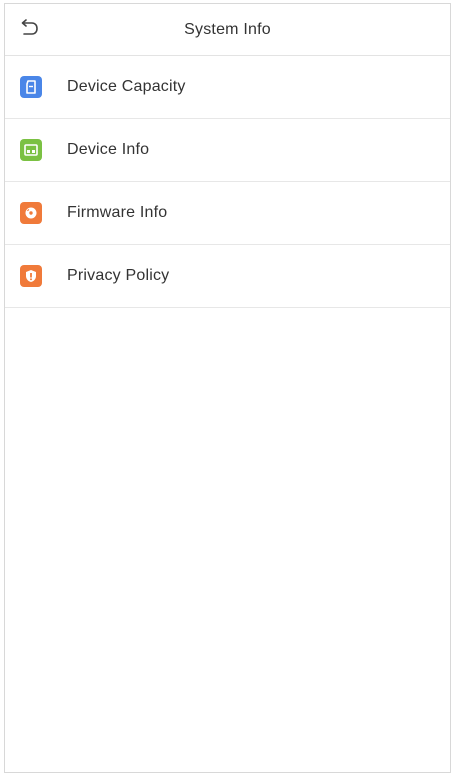 The height and width of the screenshot is (776, 455). Describe the element at coordinates (117, 212) in the screenshot. I see `menu-item-label: Firmware Info` at that location.